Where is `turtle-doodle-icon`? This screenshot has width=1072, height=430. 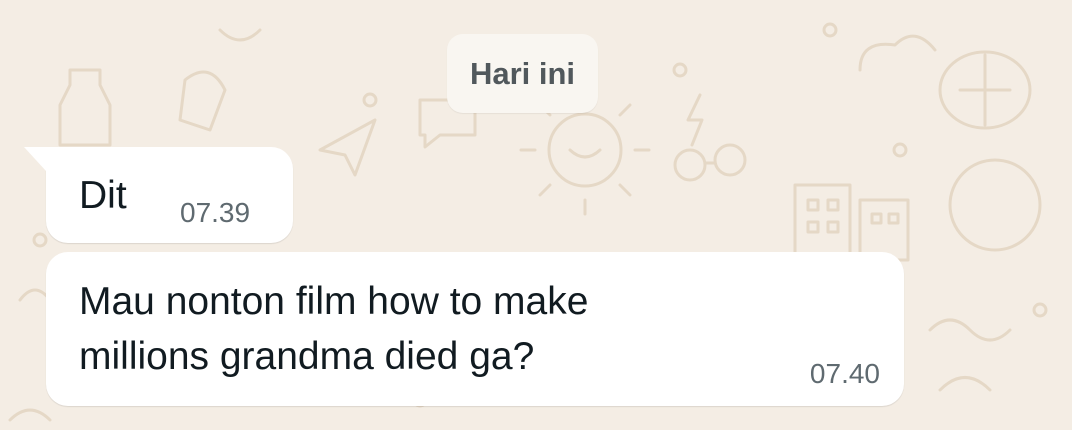
turtle-doodle-icon is located at coordinates (985, 90).